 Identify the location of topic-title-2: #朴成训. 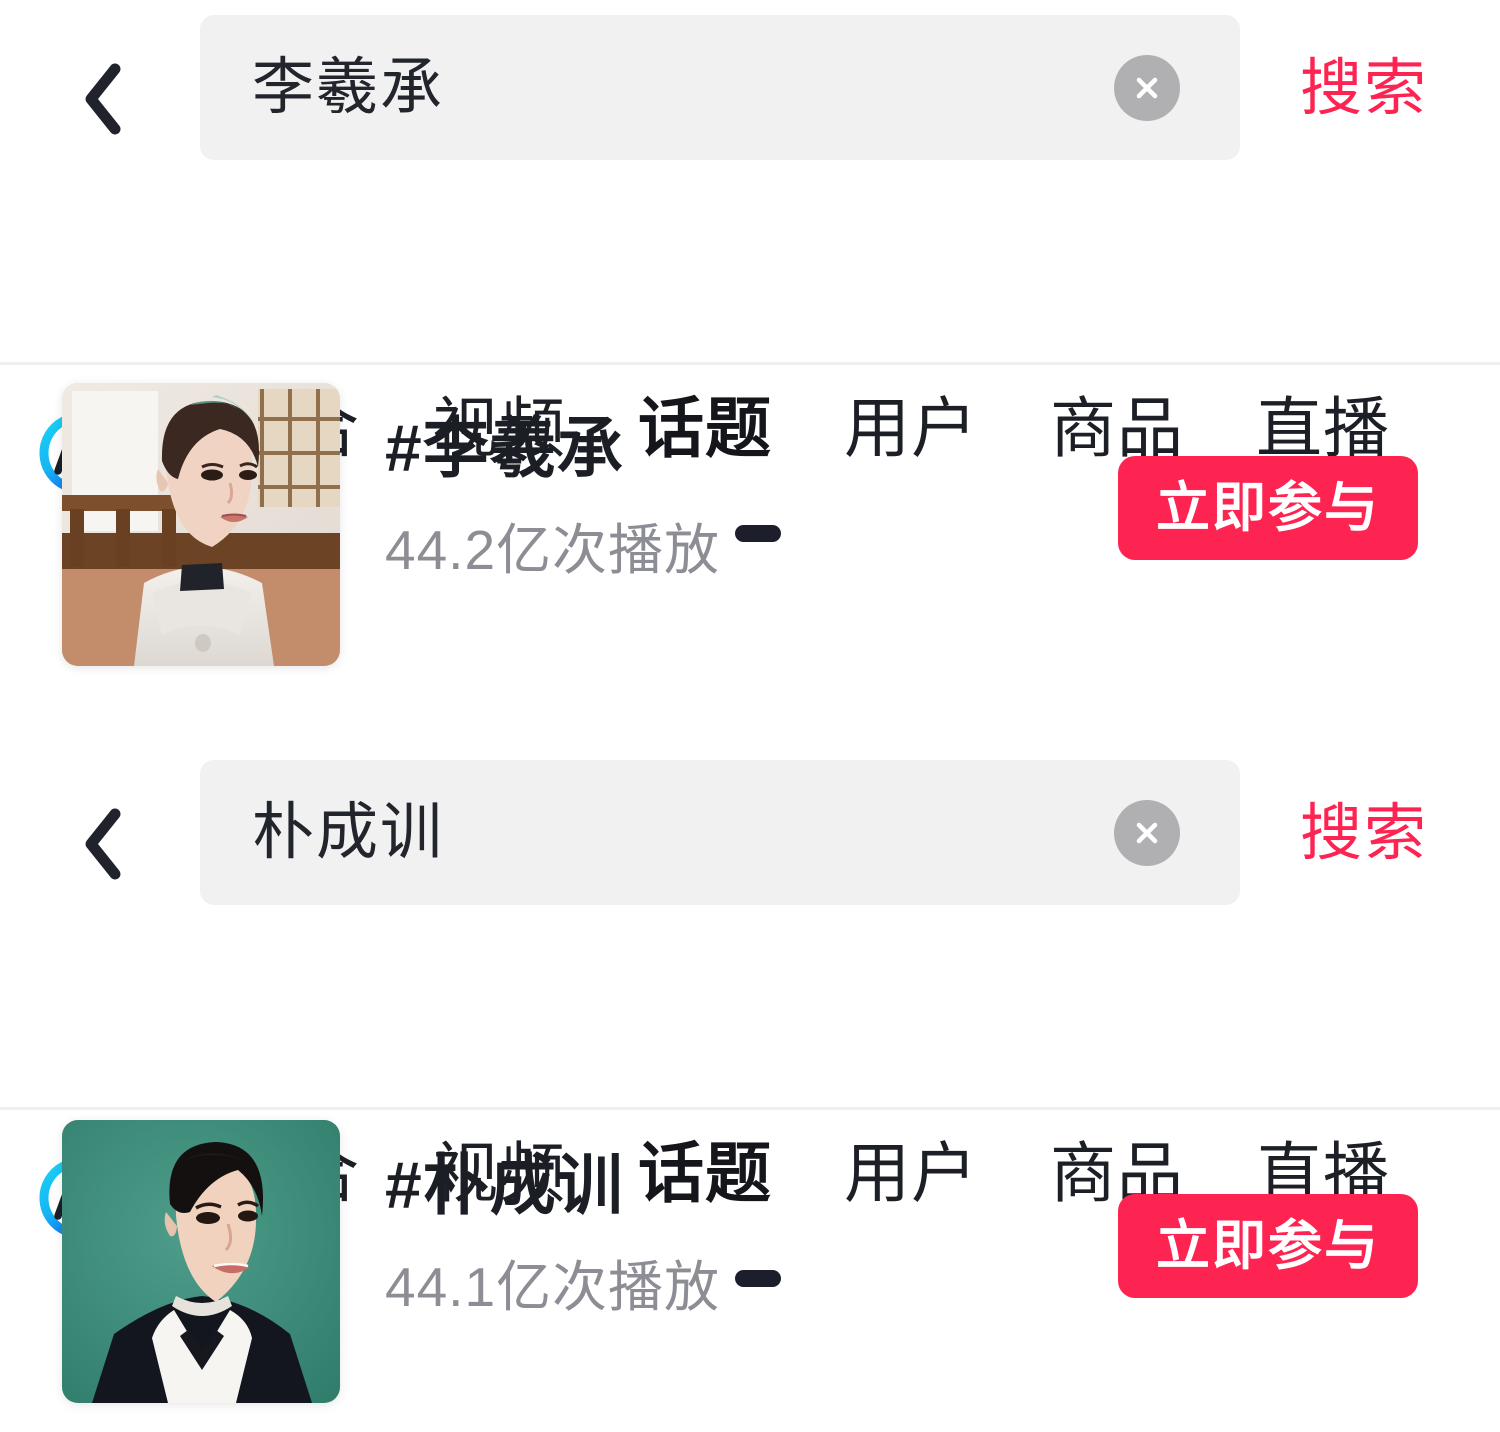
(504, 1185).